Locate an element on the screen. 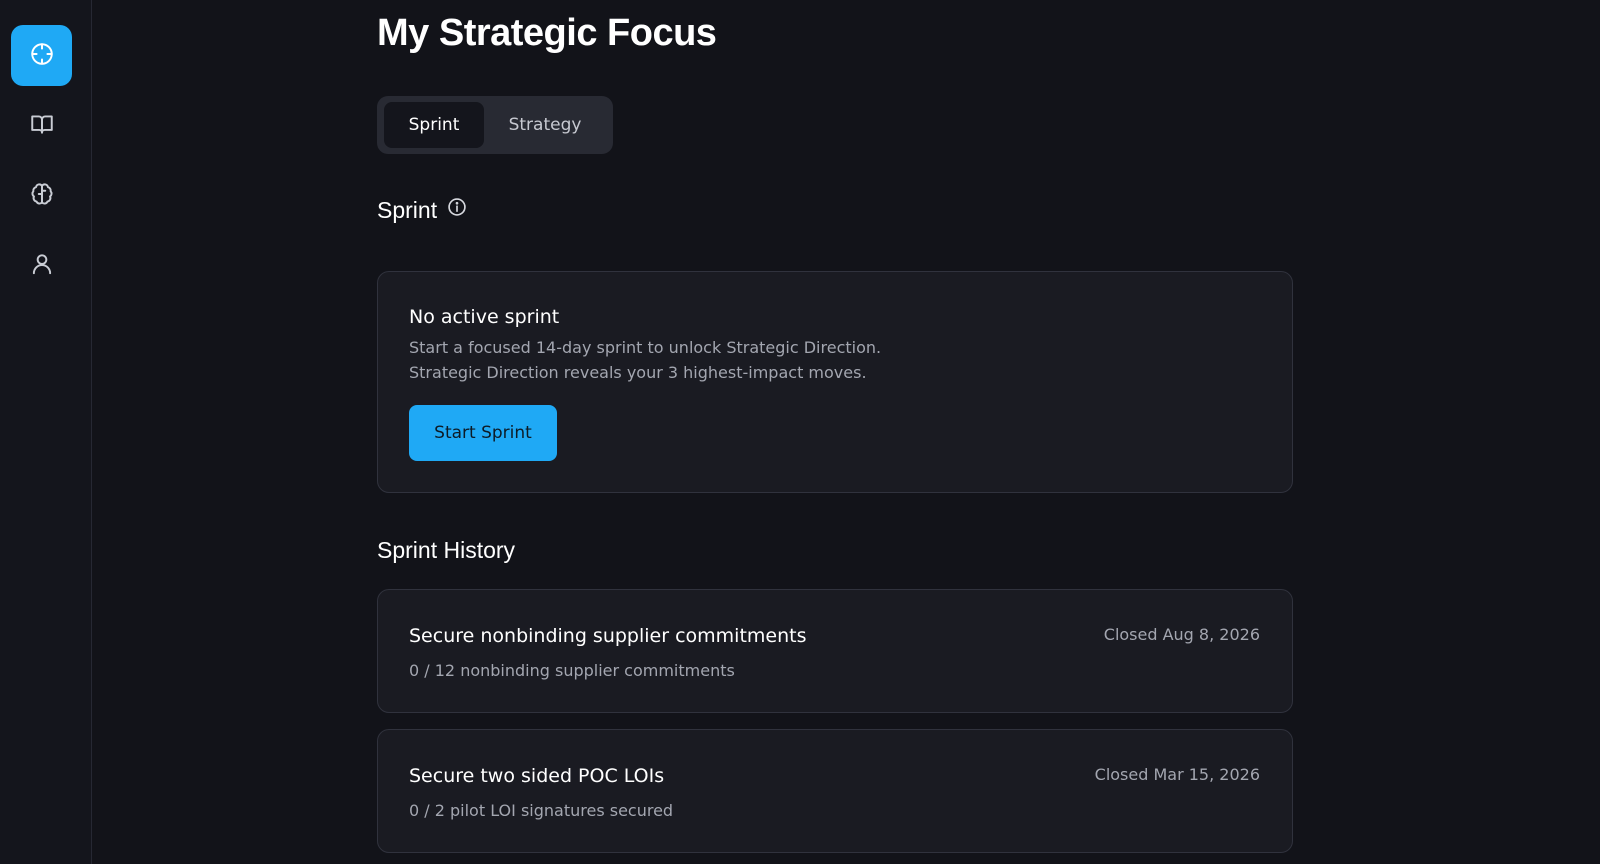 This screenshot has width=1600, height=864. book-icon is located at coordinates (42, 126).